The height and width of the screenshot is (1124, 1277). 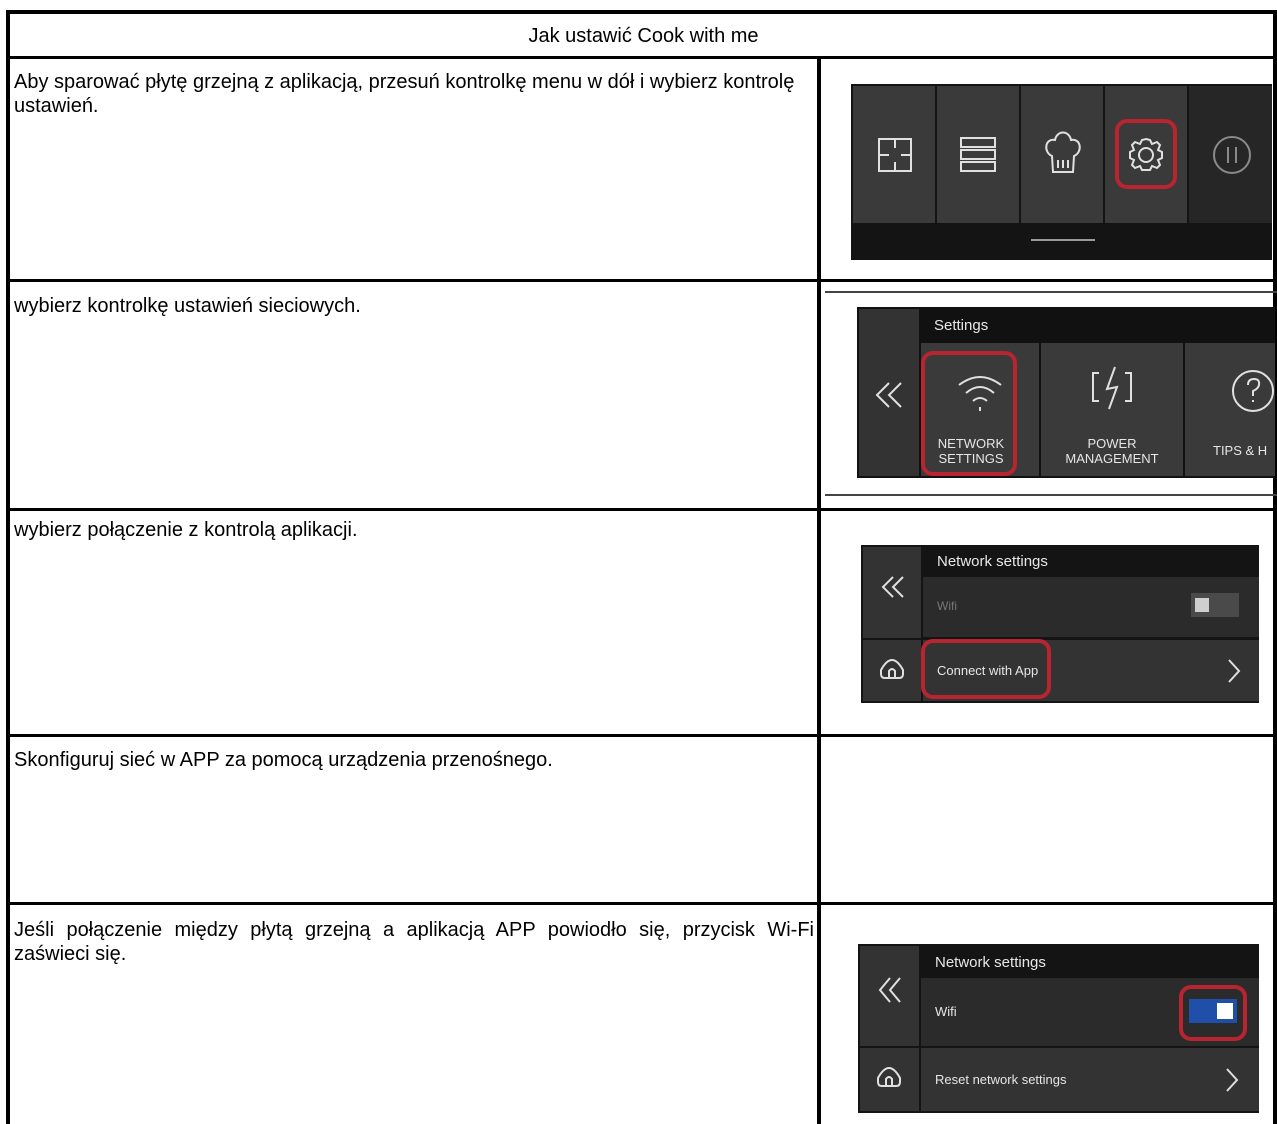 I want to click on power-icon, so click(x=1112, y=388).